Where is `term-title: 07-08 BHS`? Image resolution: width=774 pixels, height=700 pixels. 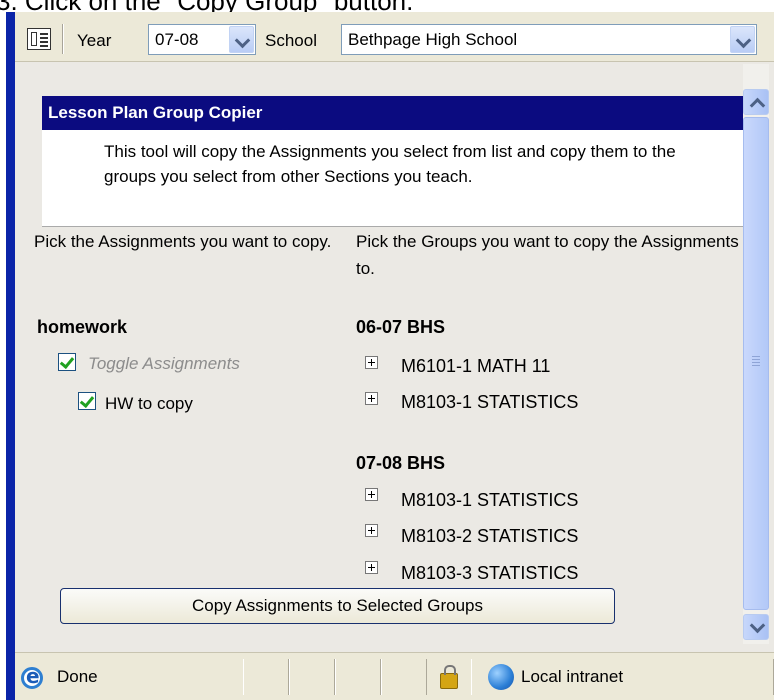
term-title: 07-08 BHS is located at coordinates (401, 463).